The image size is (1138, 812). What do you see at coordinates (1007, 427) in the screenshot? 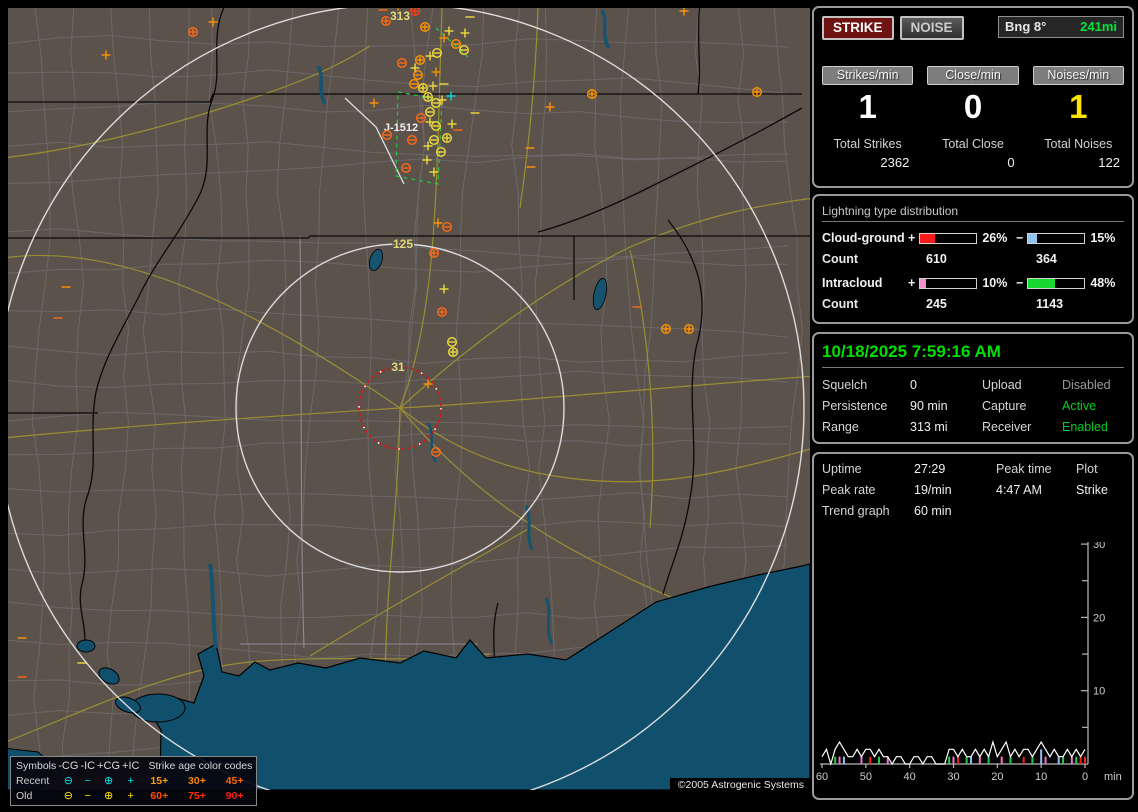
I see `receiver-label: Receiver` at bounding box center [1007, 427].